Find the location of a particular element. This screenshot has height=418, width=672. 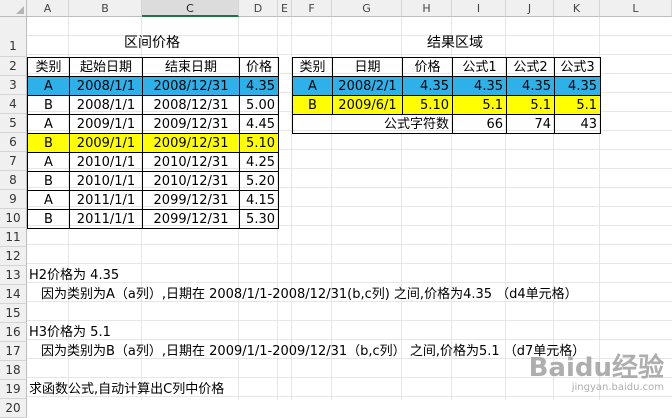

table-cell: 2008/2/1 is located at coordinates (367, 86).